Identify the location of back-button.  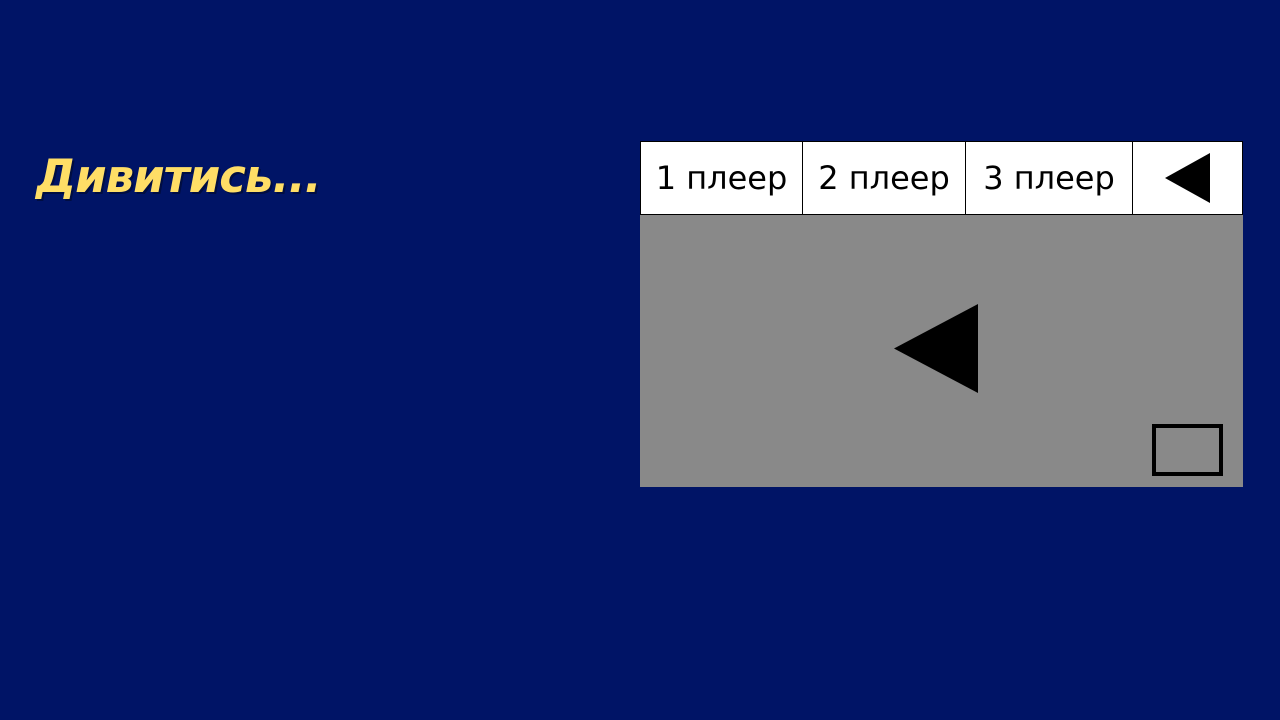
(1187, 178).